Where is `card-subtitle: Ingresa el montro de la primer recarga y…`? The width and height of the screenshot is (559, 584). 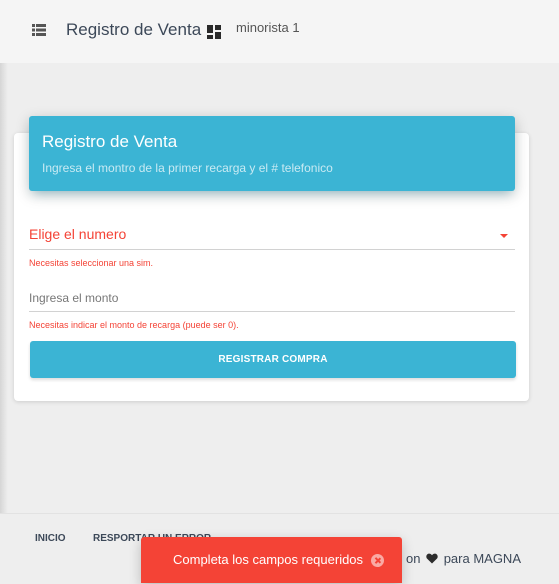 card-subtitle: Ingresa el montro de la primer recarga y… is located at coordinates (187, 168).